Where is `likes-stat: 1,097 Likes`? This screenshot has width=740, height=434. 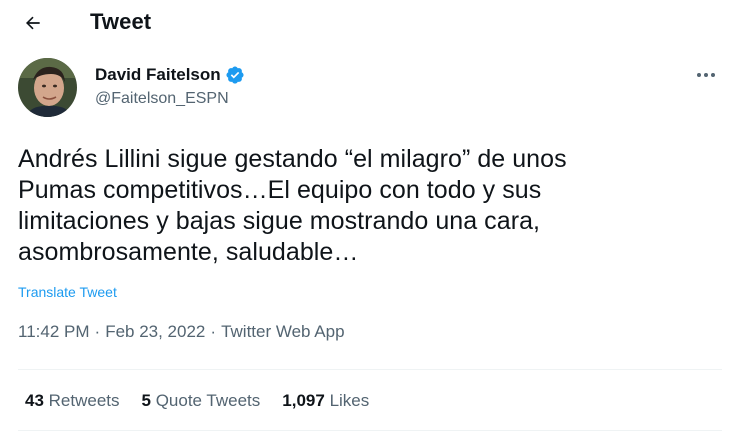
likes-stat: 1,097 Likes is located at coordinates (325, 401).